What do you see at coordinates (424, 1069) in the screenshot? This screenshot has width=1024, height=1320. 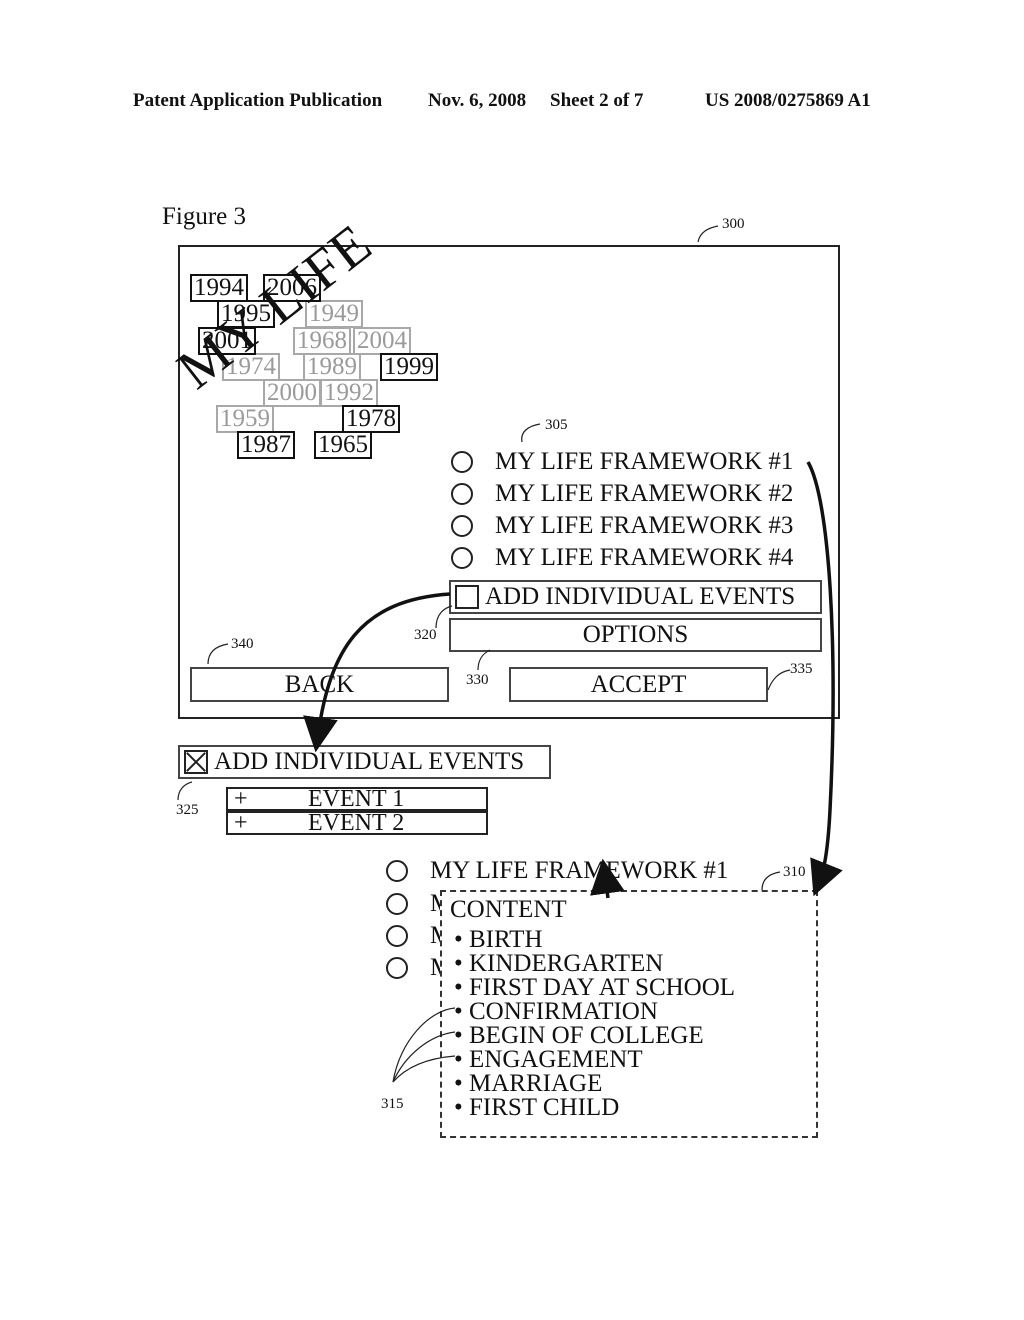 I see `leader-315-c` at bounding box center [424, 1069].